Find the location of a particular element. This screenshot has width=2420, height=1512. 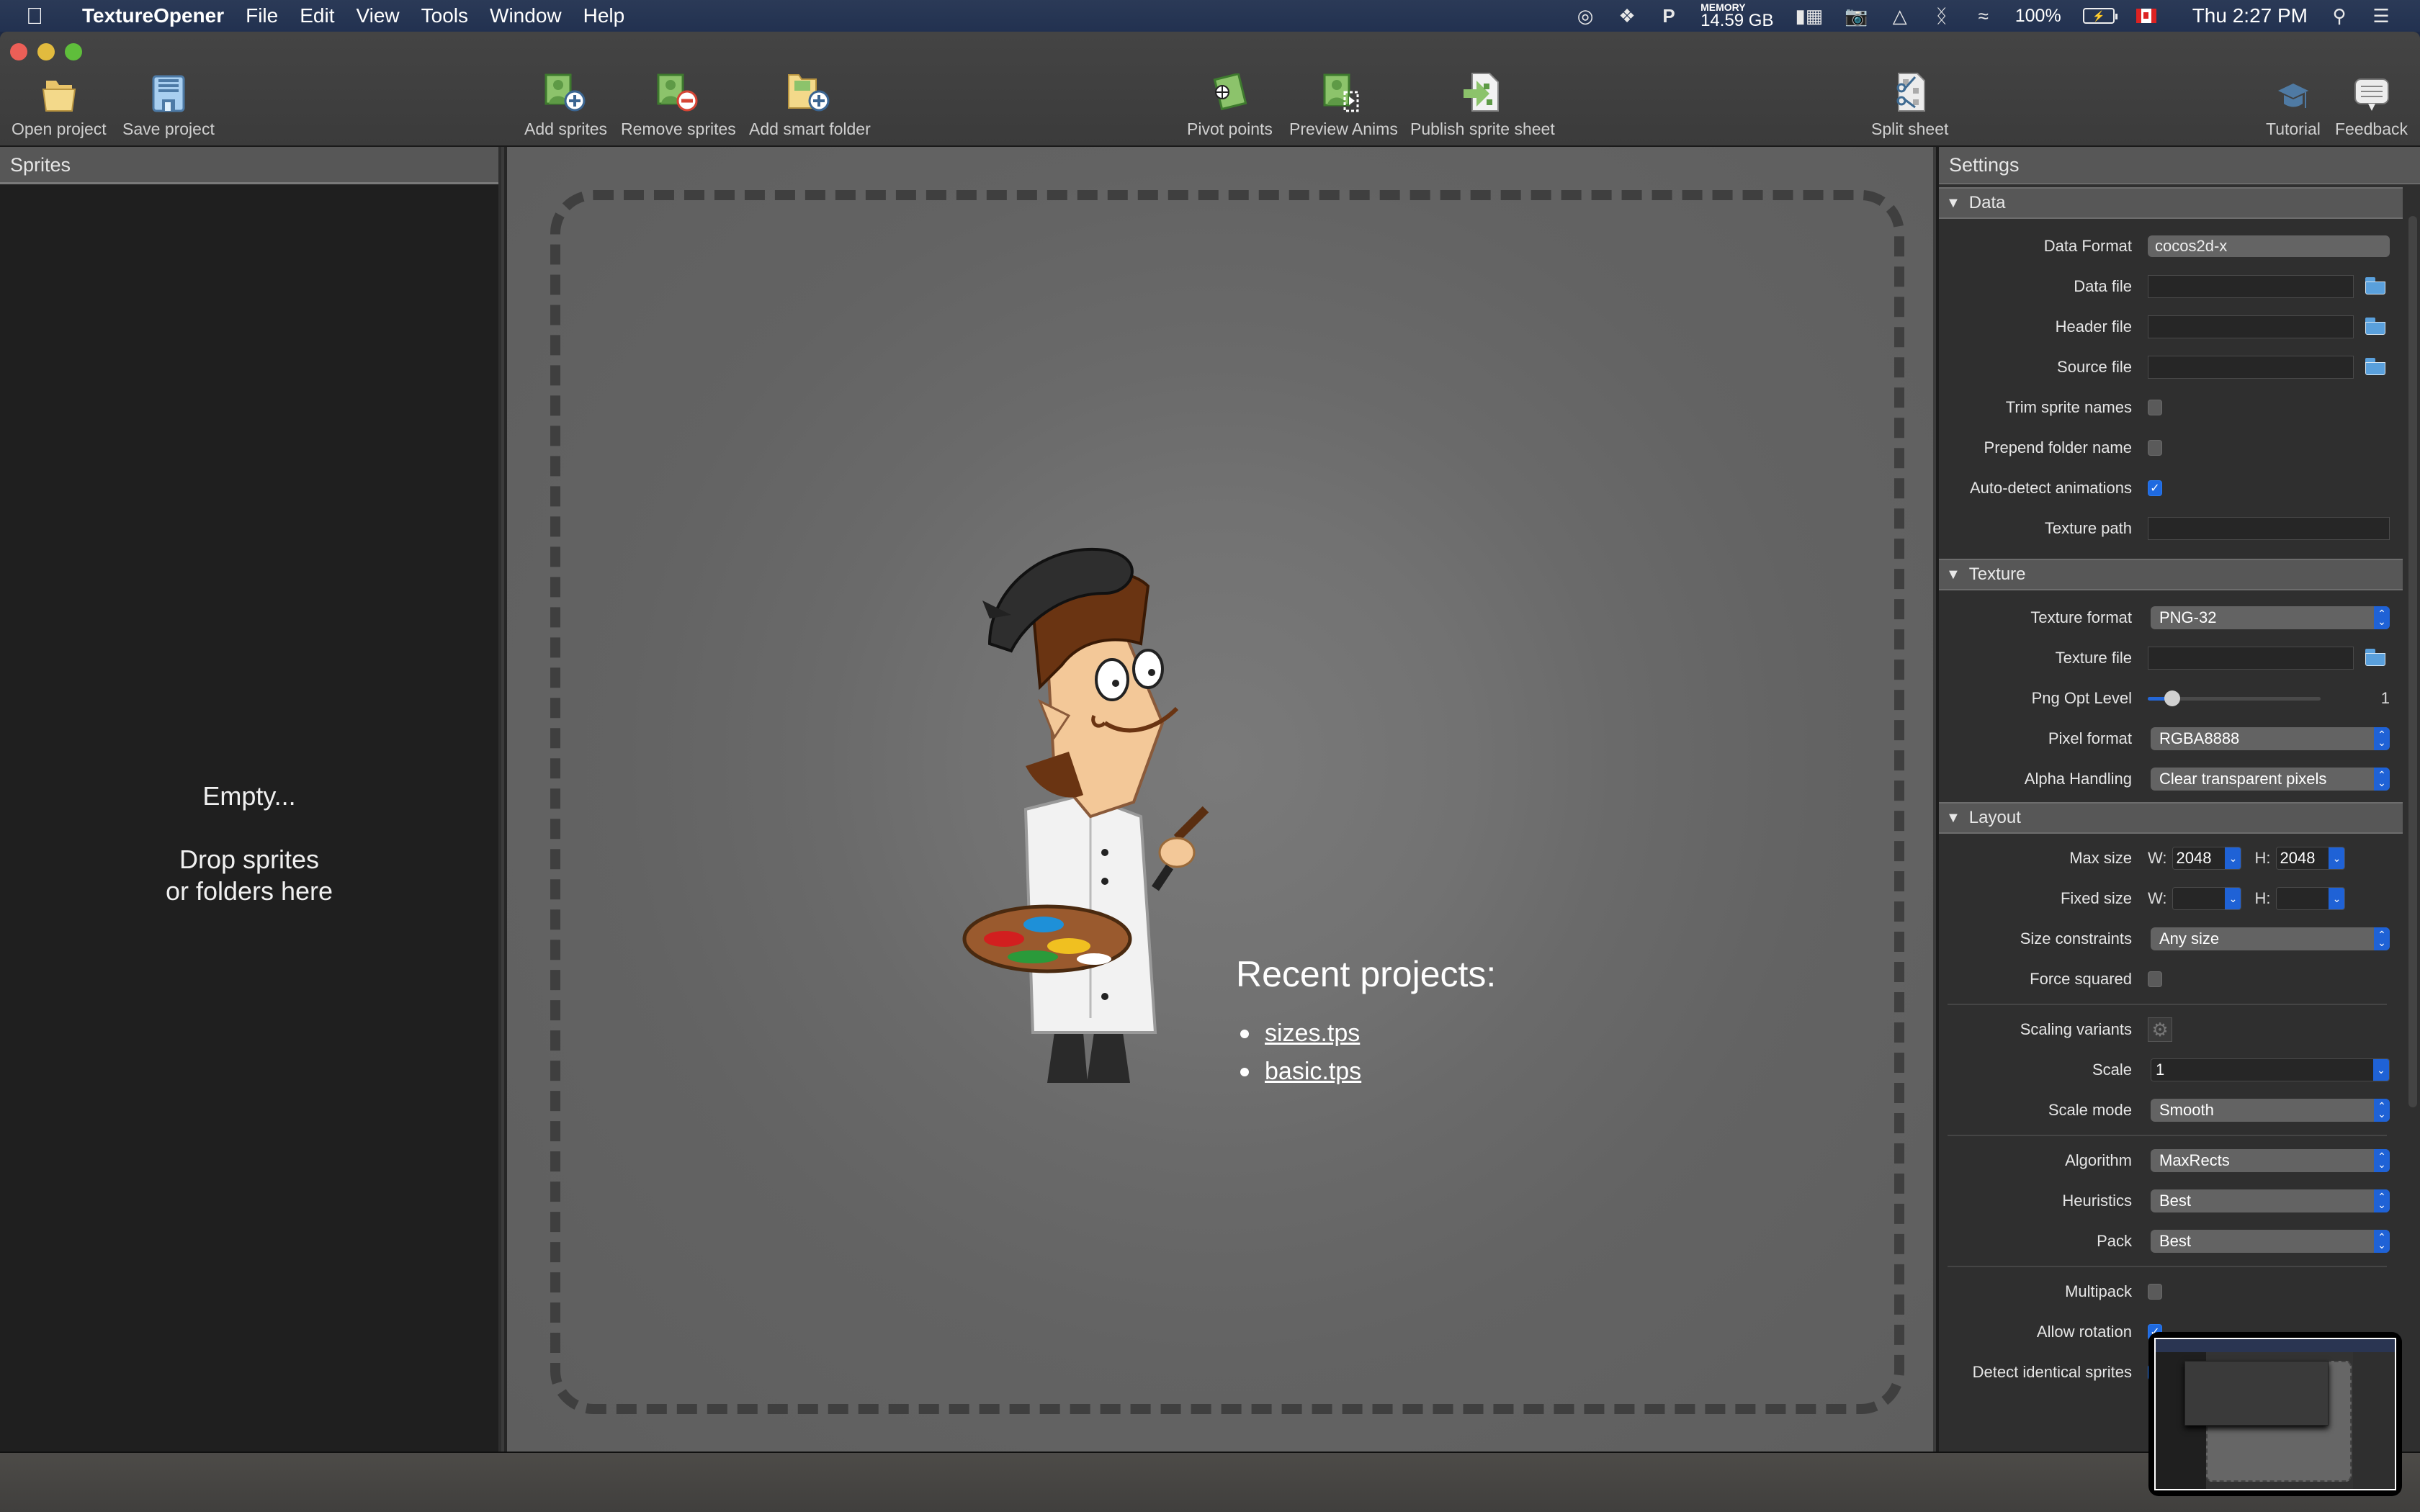

screenshot-thumbnail-preview is located at coordinates (2275, 1414).